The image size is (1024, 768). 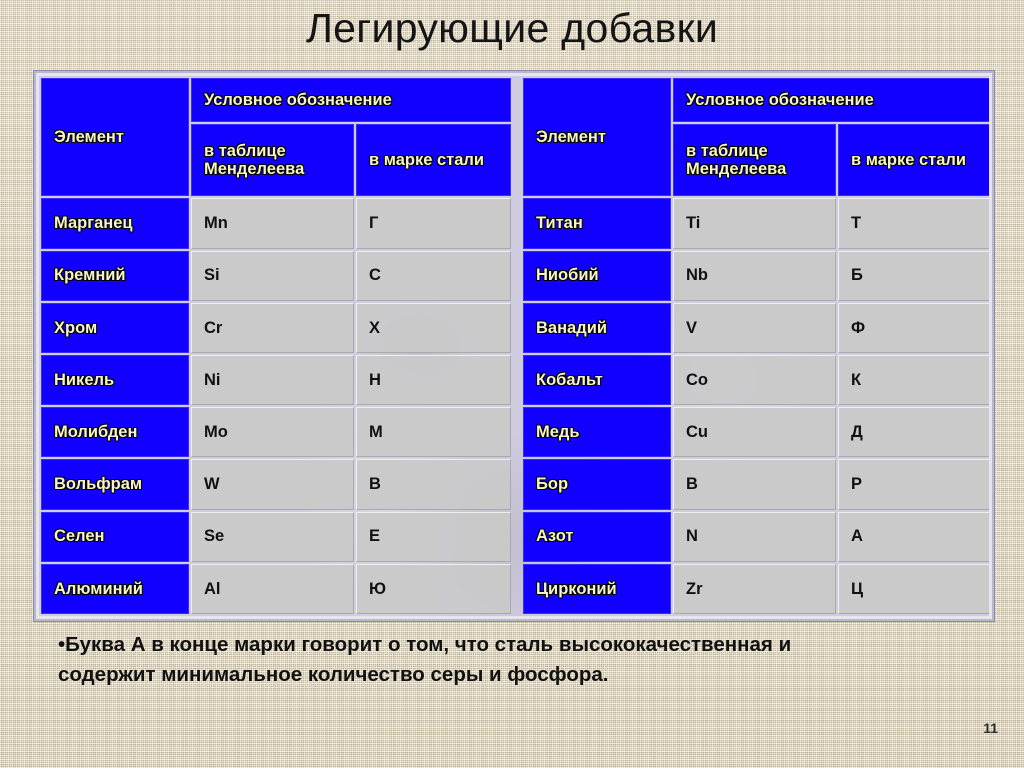 What do you see at coordinates (597, 588) in the screenshot?
I see `element-name-right: Цирконий` at bounding box center [597, 588].